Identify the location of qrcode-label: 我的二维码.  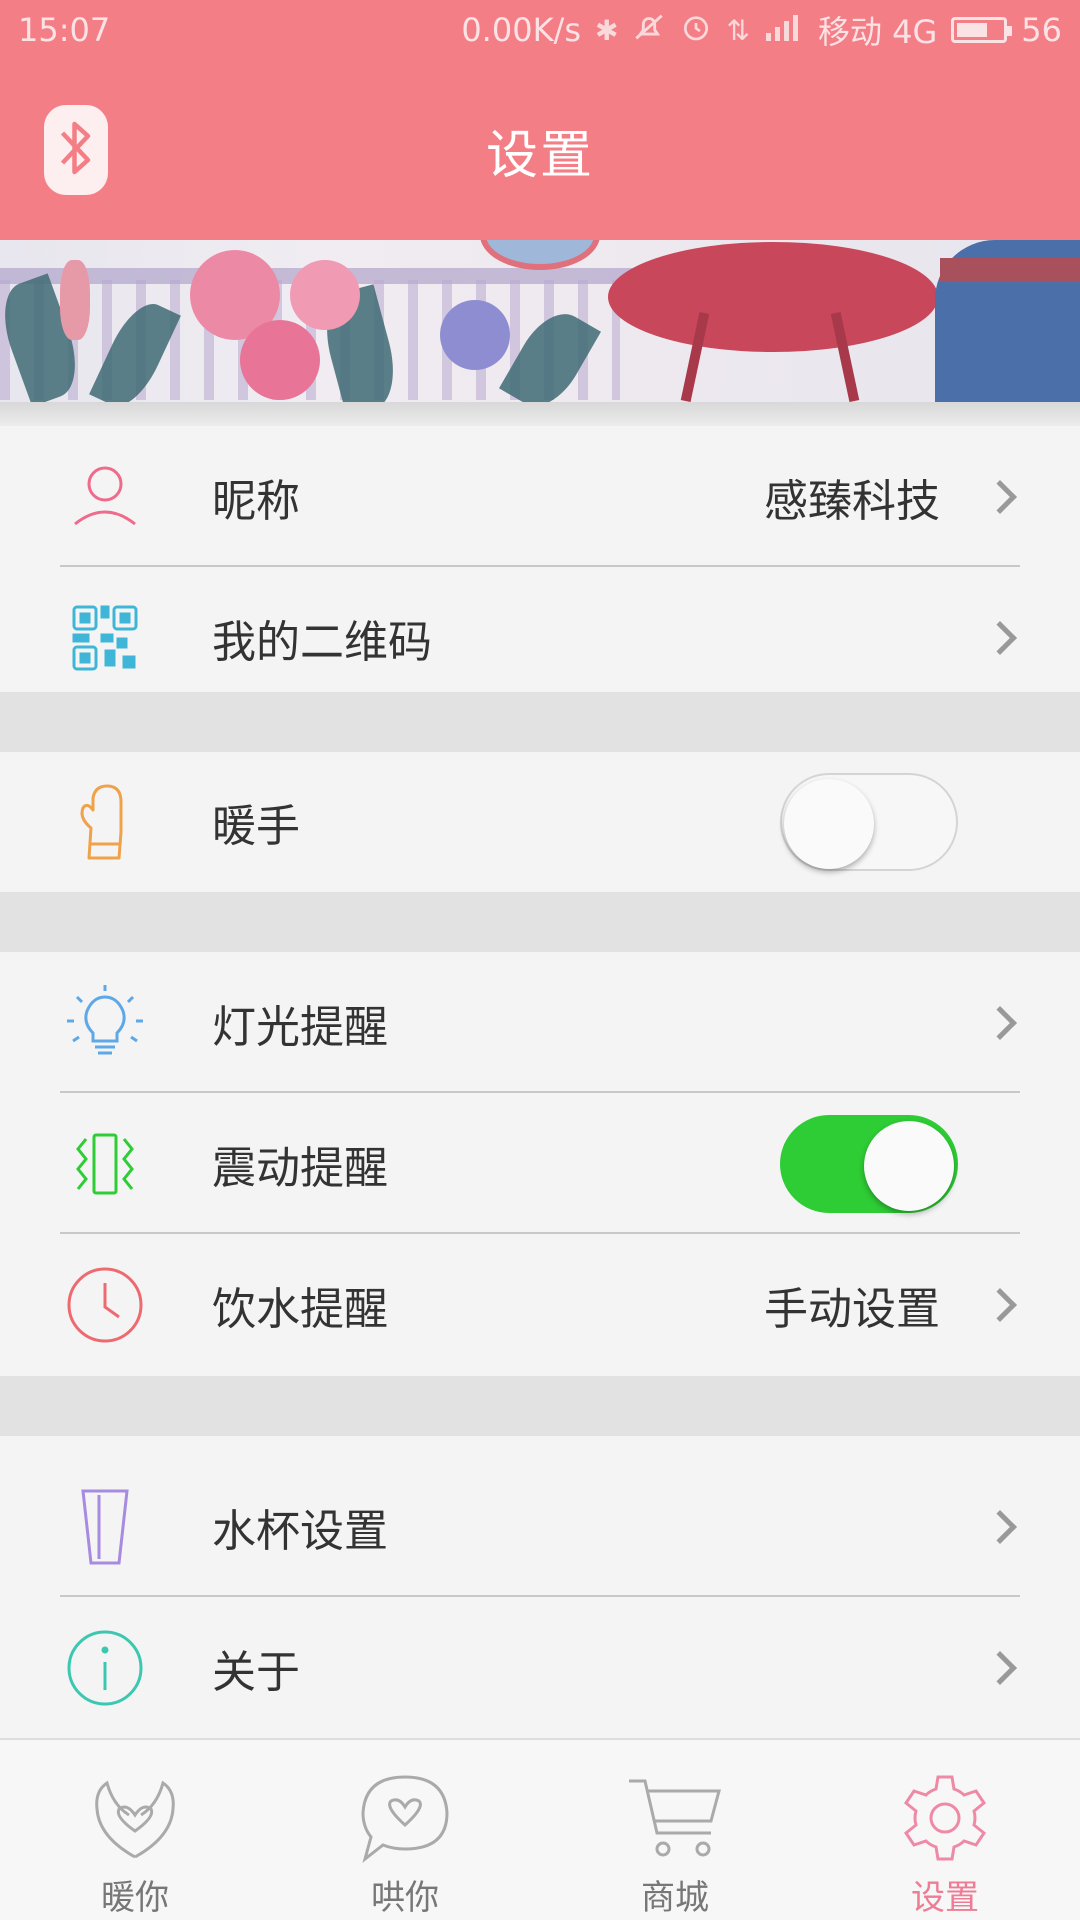
(322, 642).